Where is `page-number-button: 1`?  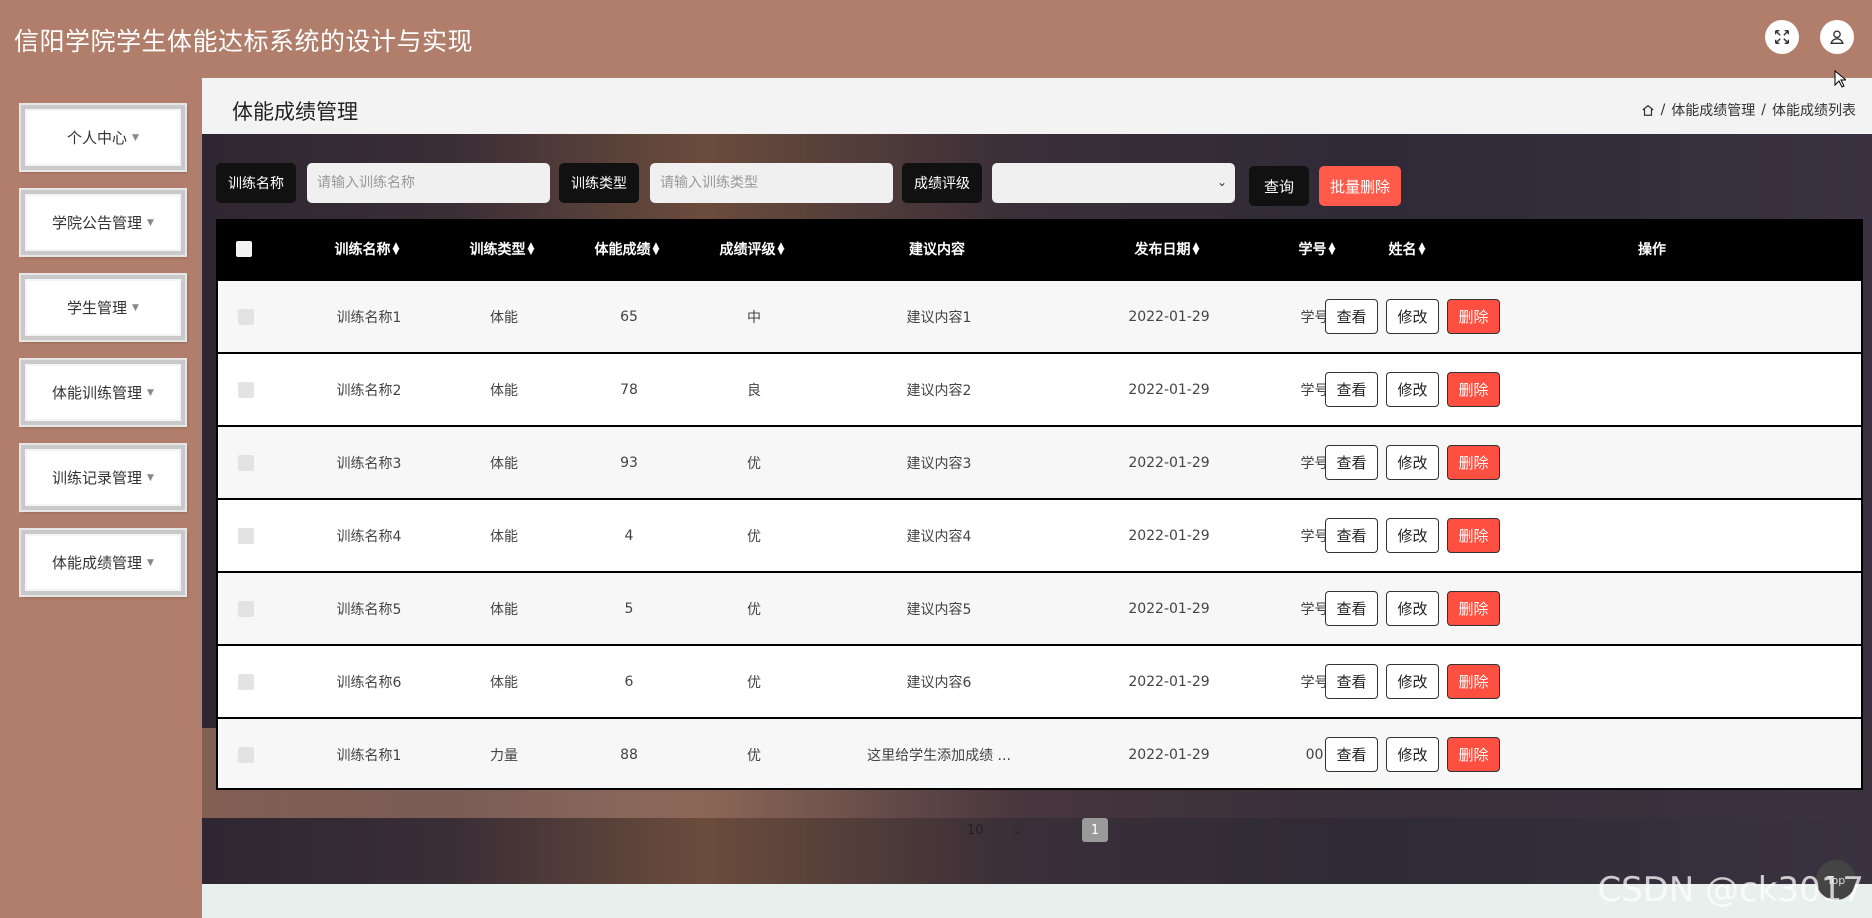 page-number-button: 1 is located at coordinates (1095, 830).